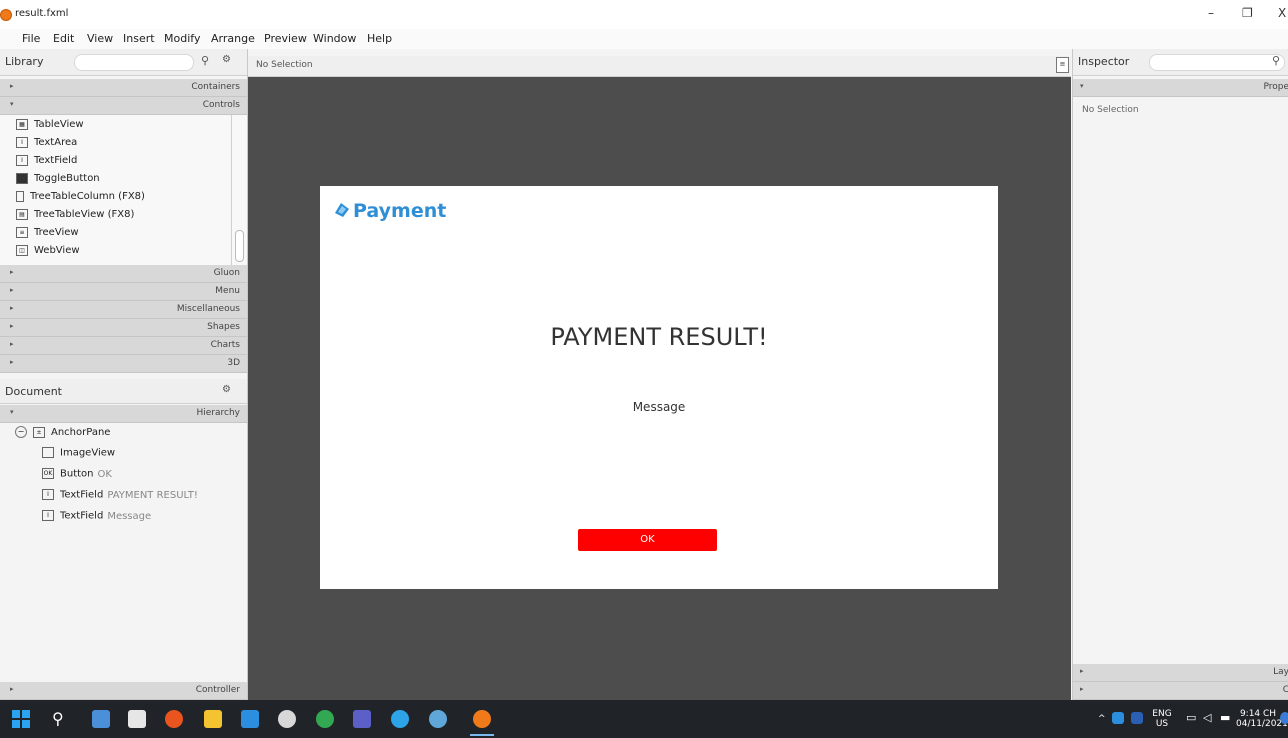 Image resolution: width=1288 pixels, height=738 pixels. What do you see at coordinates (231, 190) in the screenshot?
I see `scrollbar-track` at bounding box center [231, 190].